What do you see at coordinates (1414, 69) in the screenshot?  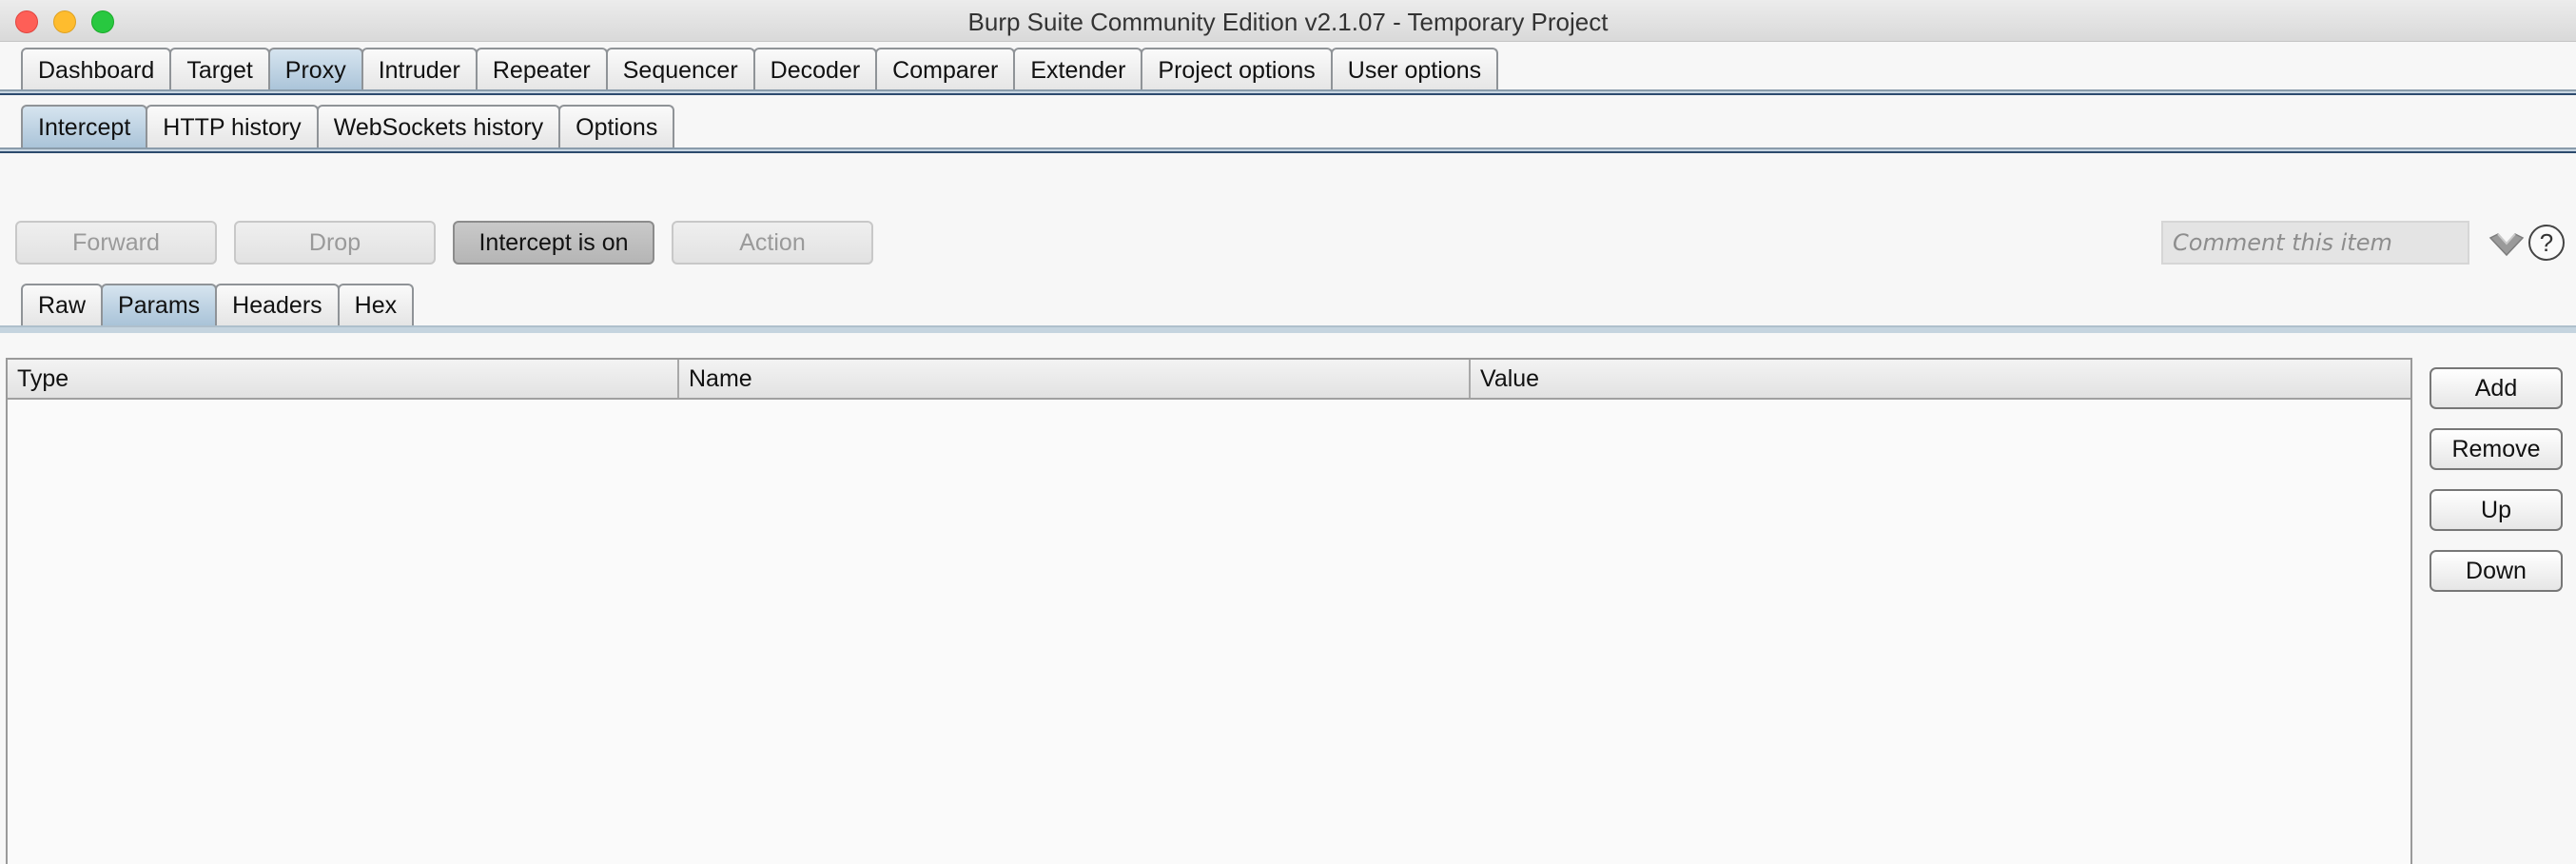 I see `tab-user-options: User options` at bounding box center [1414, 69].